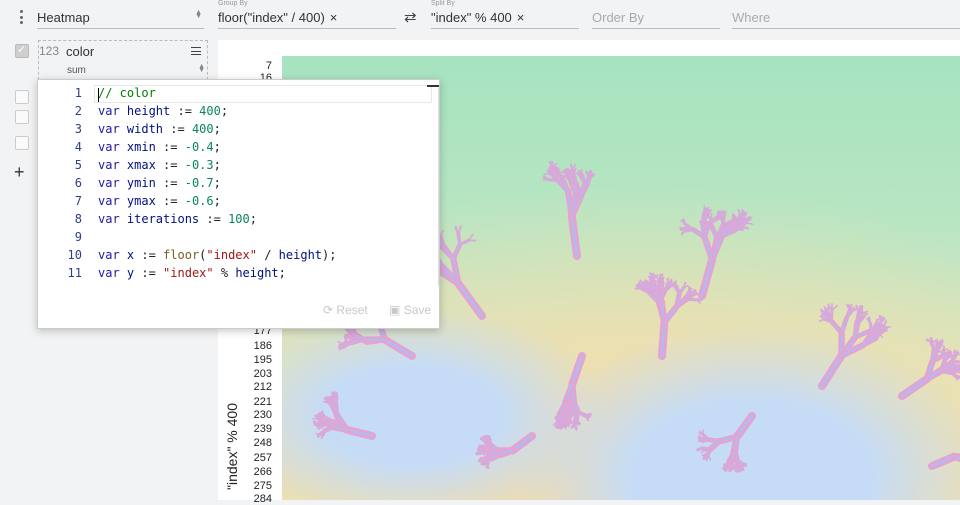 This screenshot has width=960, height=505. Describe the element at coordinates (334, 17) in the screenshot. I see `remove-group-by-icon: ×` at that location.